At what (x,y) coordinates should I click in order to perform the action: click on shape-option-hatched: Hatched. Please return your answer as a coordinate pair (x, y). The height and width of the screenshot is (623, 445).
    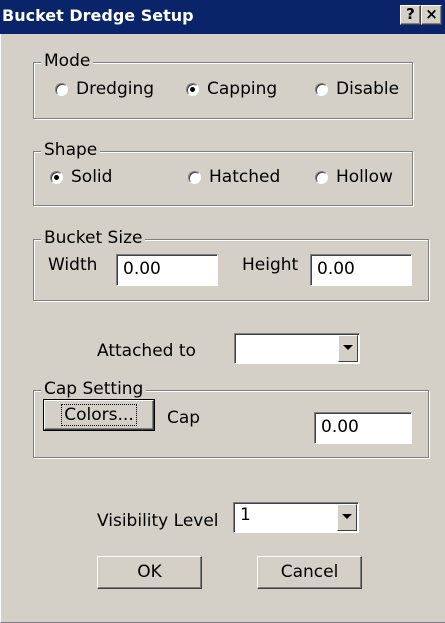
    Looking at the image, I should click on (234, 177).